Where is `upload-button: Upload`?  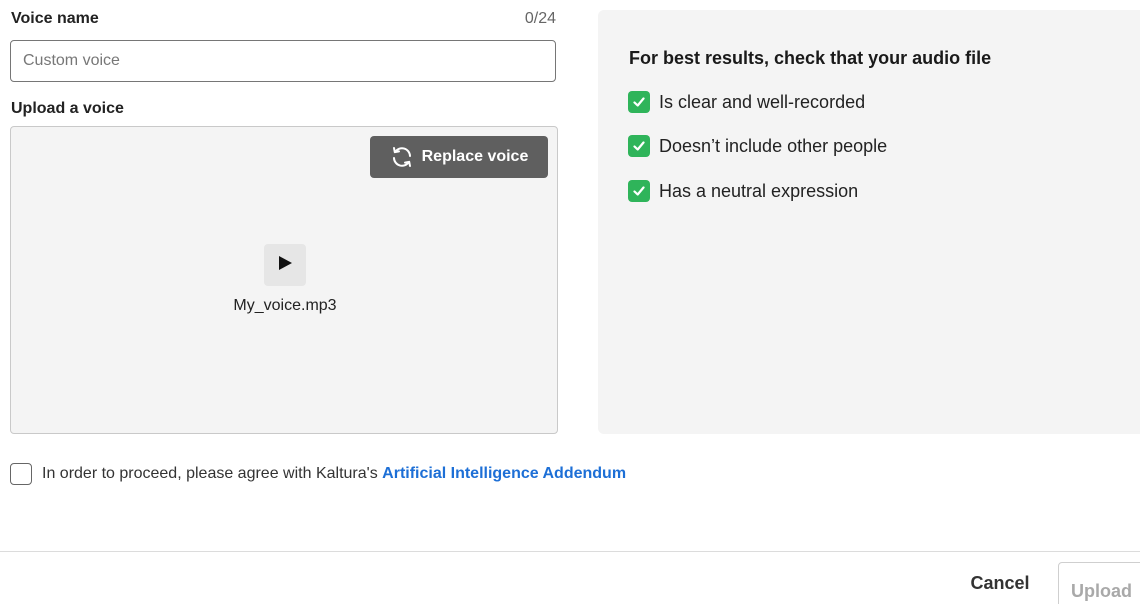
upload-button: Upload is located at coordinates (1099, 583).